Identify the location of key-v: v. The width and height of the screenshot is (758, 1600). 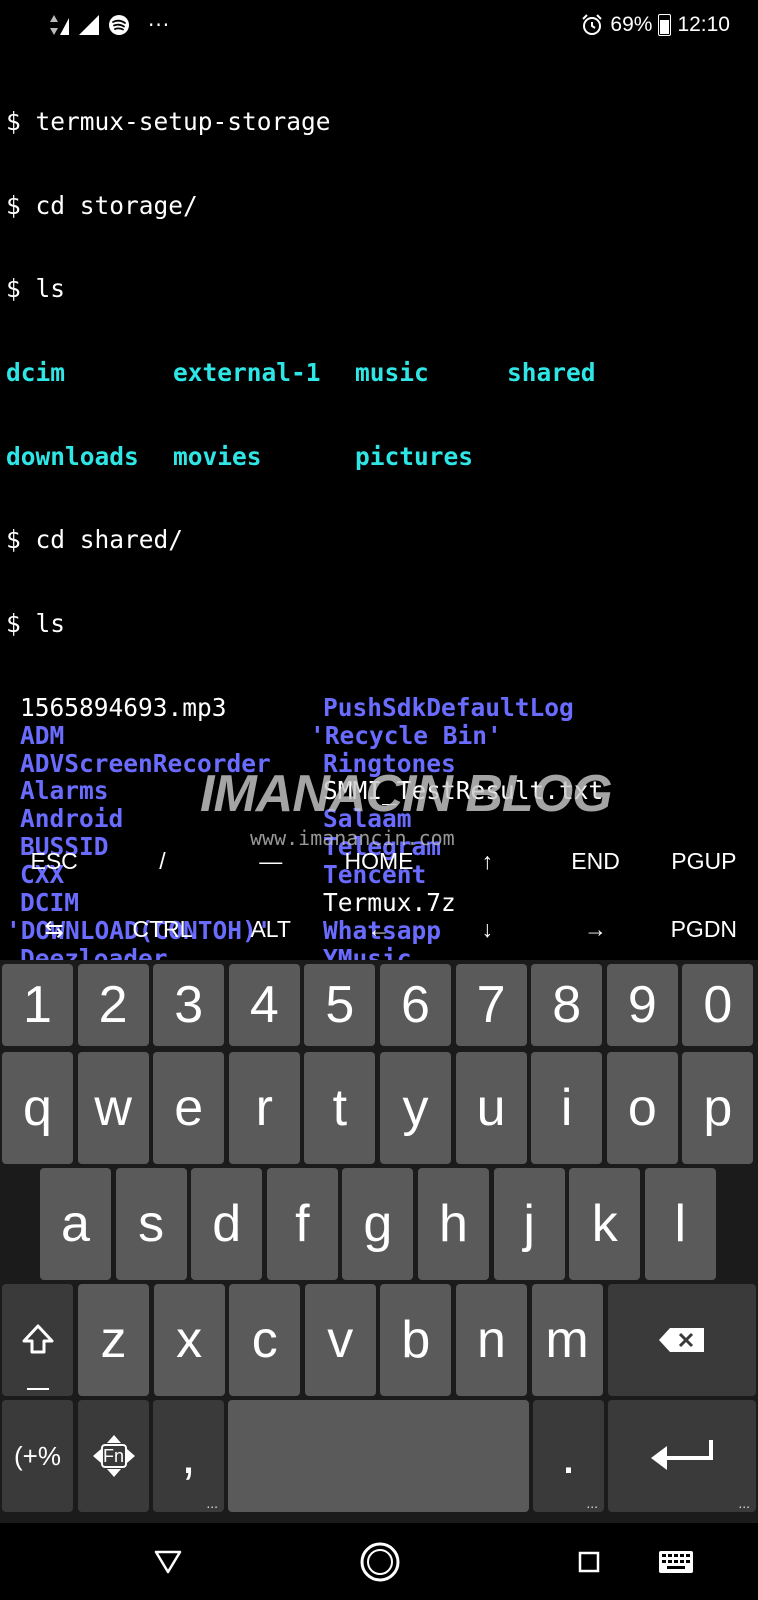
(340, 1340).